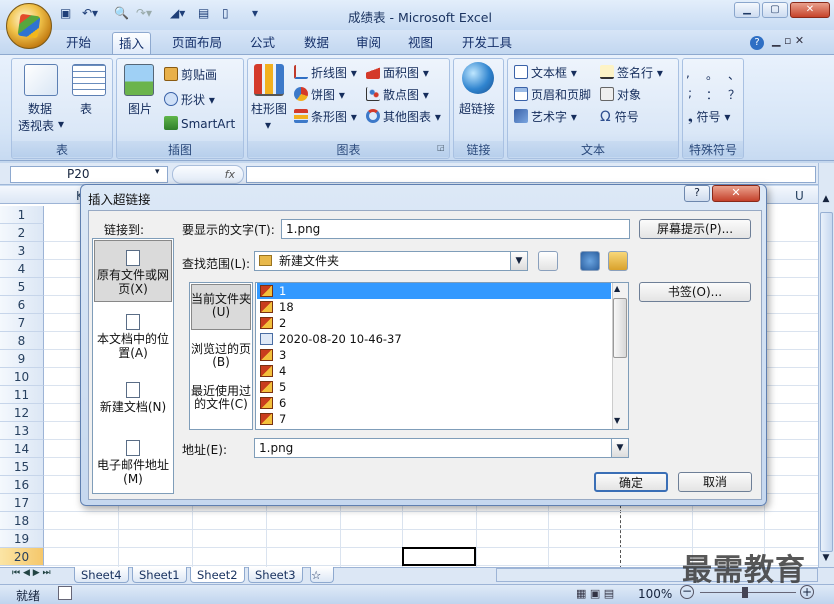 This screenshot has width=834, height=604. Describe the element at coordinates (548, 261) in the screenshot. I see `up-folder-icon` at that location.